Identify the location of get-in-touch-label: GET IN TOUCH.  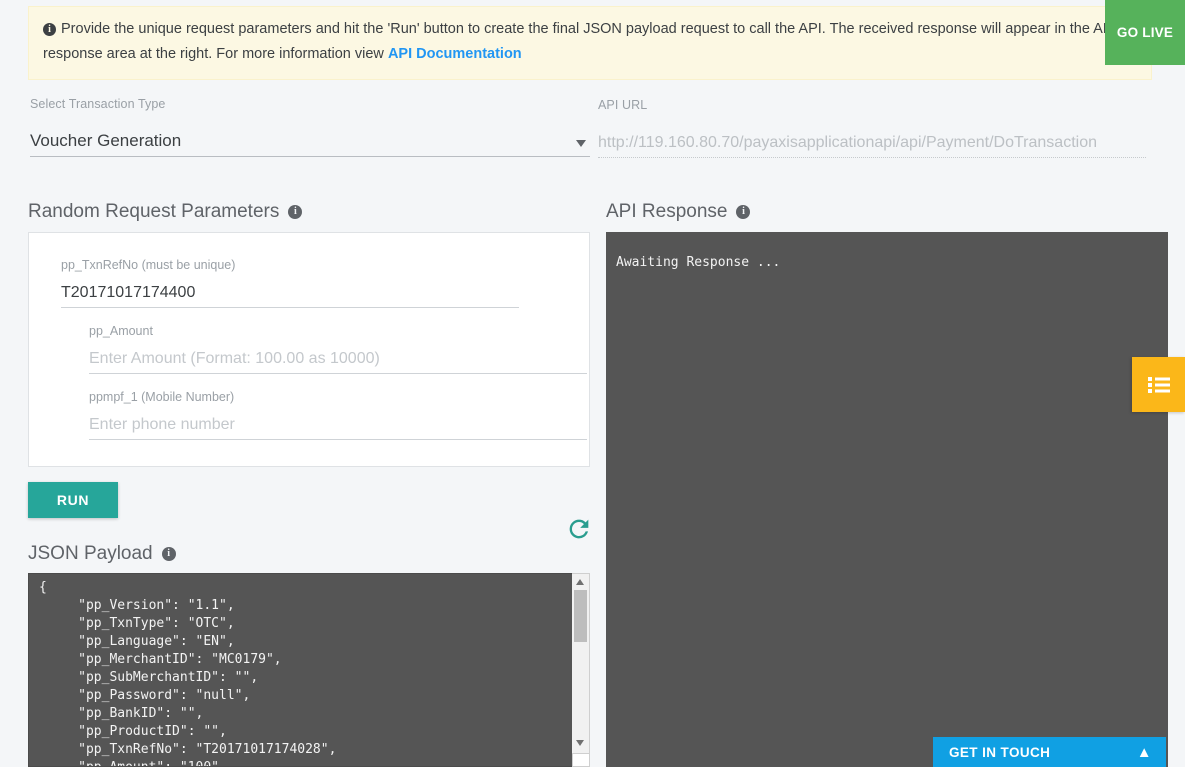
(1000, 752).